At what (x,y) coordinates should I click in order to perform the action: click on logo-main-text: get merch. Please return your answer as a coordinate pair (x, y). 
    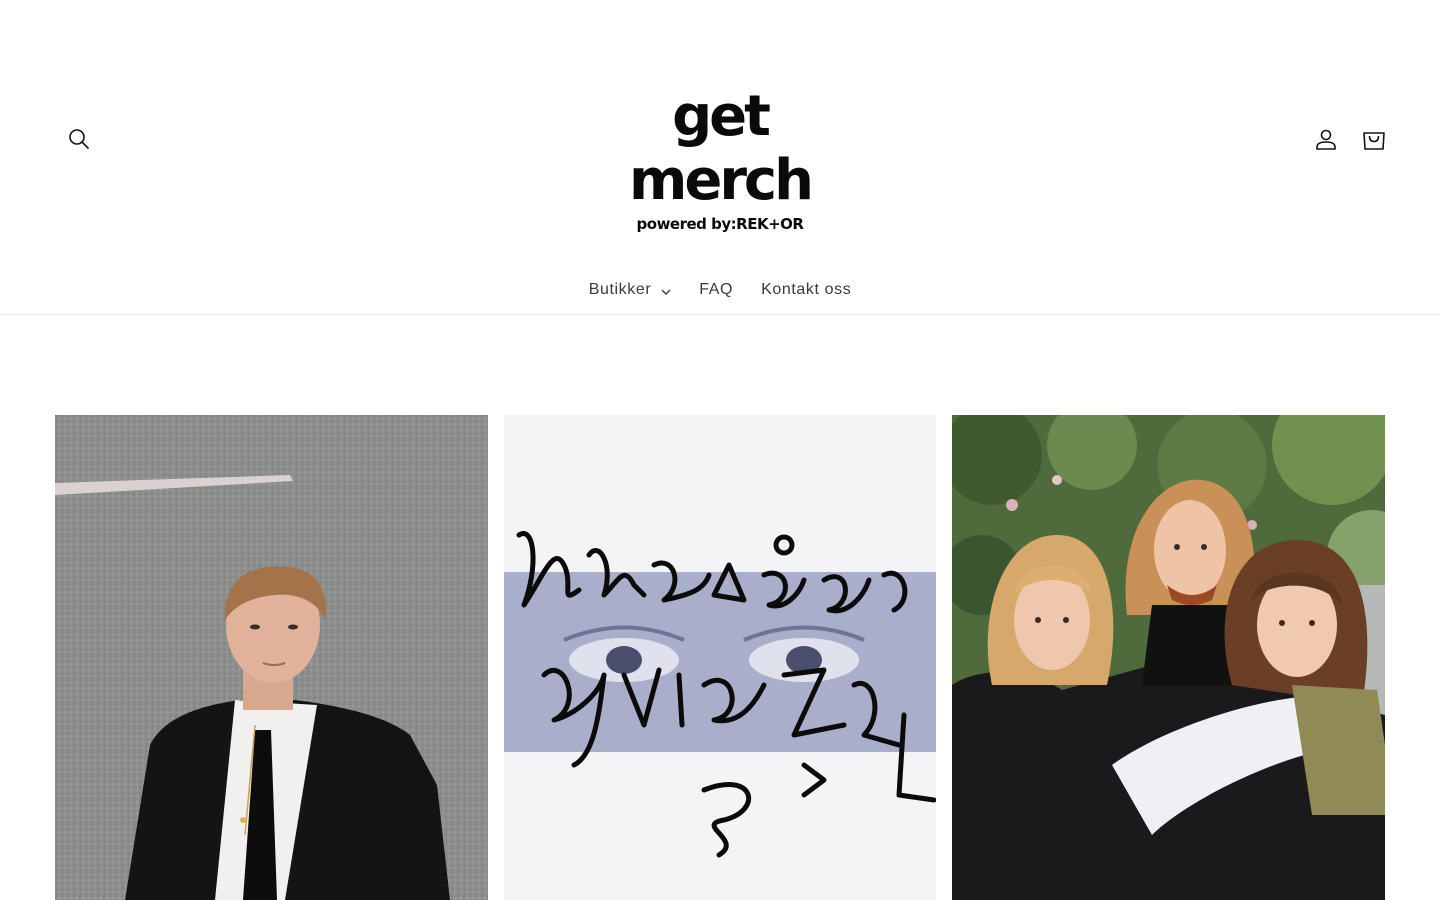
    Looking at the image, I should click on (721, 148).